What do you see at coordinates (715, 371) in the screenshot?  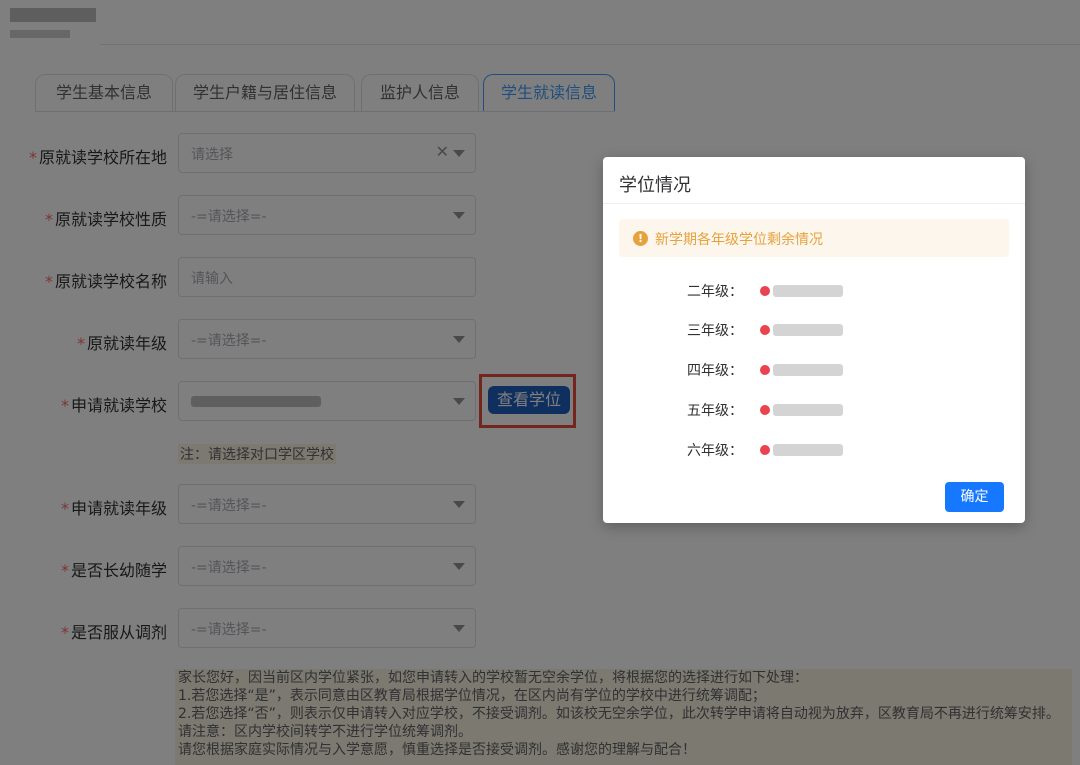 I see `grade-label: 四年级：` at bounding box center [715, 371].